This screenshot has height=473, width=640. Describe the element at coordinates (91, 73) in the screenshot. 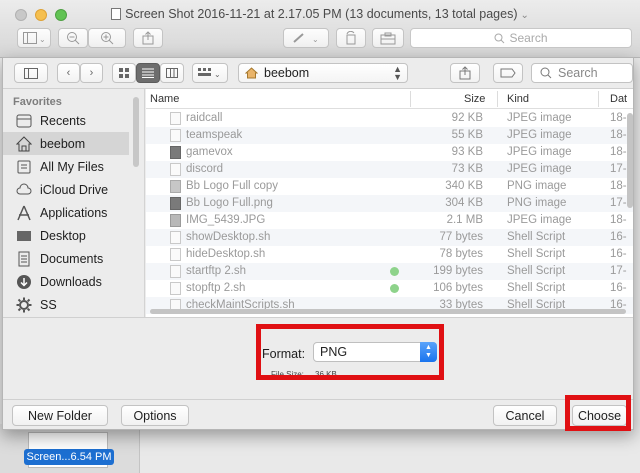

I see `forward-button: ›` at that location.